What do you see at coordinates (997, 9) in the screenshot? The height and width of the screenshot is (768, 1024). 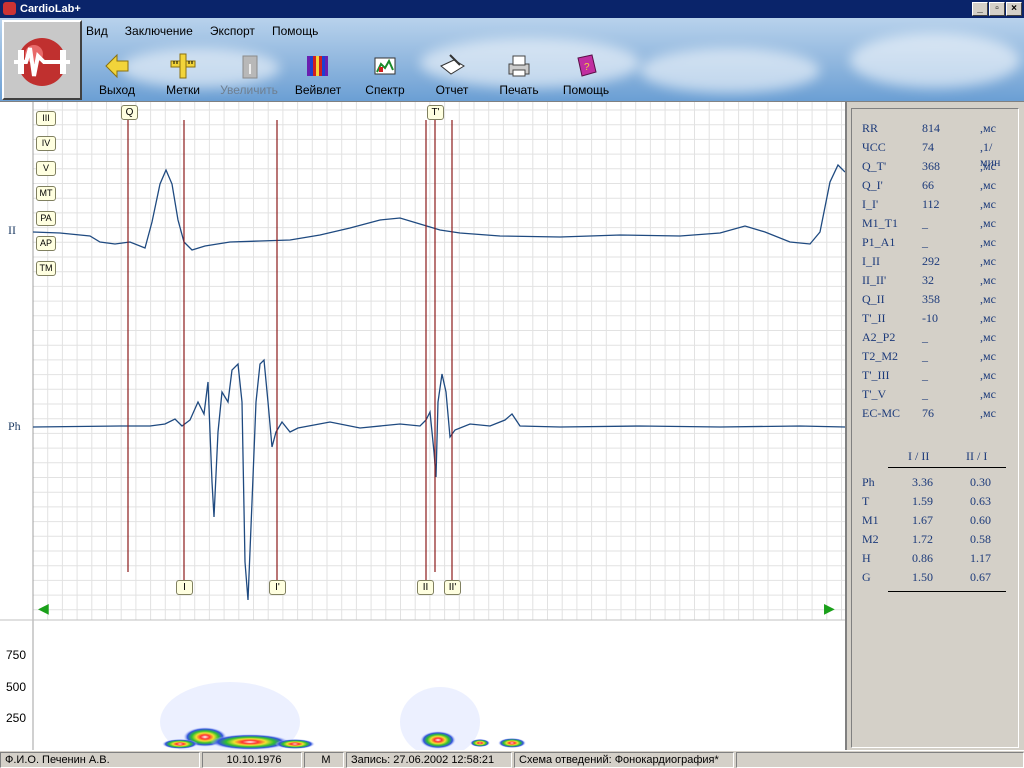 I see `maximize-button: ▫` at bounding box center [997, 9].